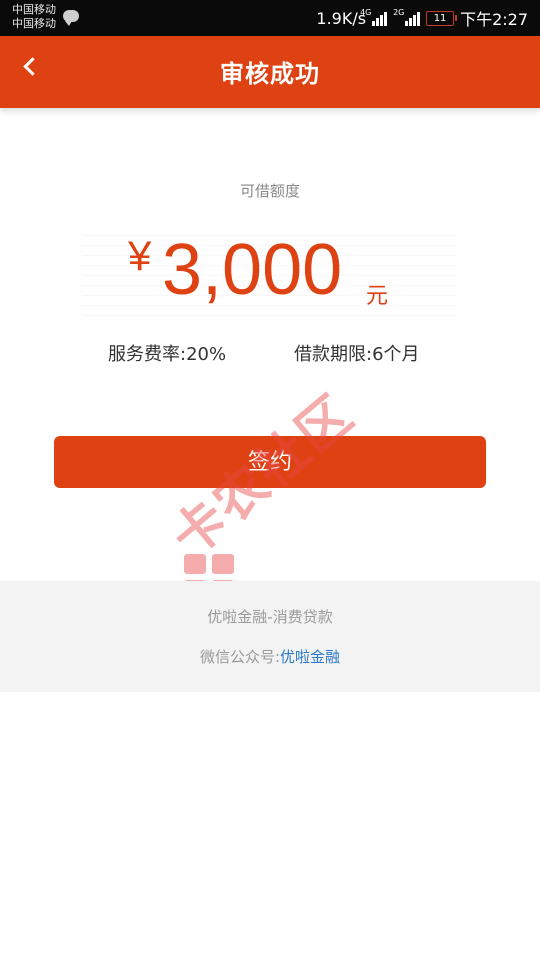 Image resolution: width=540 pixels, height=960 pixels. What do you see at coordinates (270, 636) in the screenshot?
I see `footer: 优啦金融-消费贷款 微信公众号:优啦金融` at bounding box center [270, 636].